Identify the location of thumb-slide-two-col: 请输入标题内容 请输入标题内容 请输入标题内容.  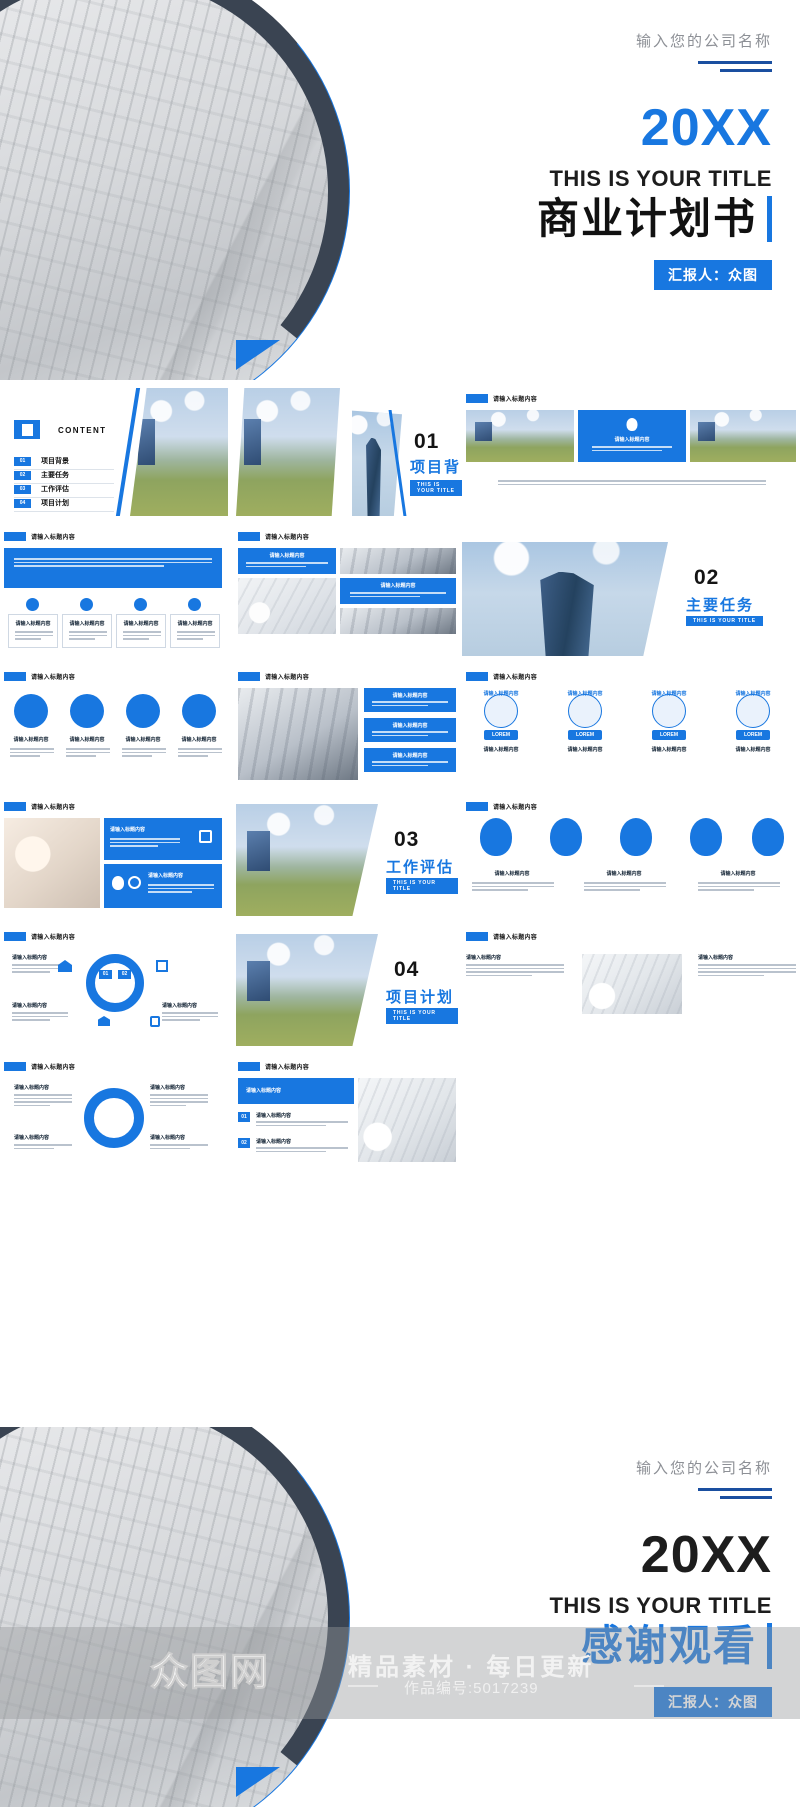
(631, 987).